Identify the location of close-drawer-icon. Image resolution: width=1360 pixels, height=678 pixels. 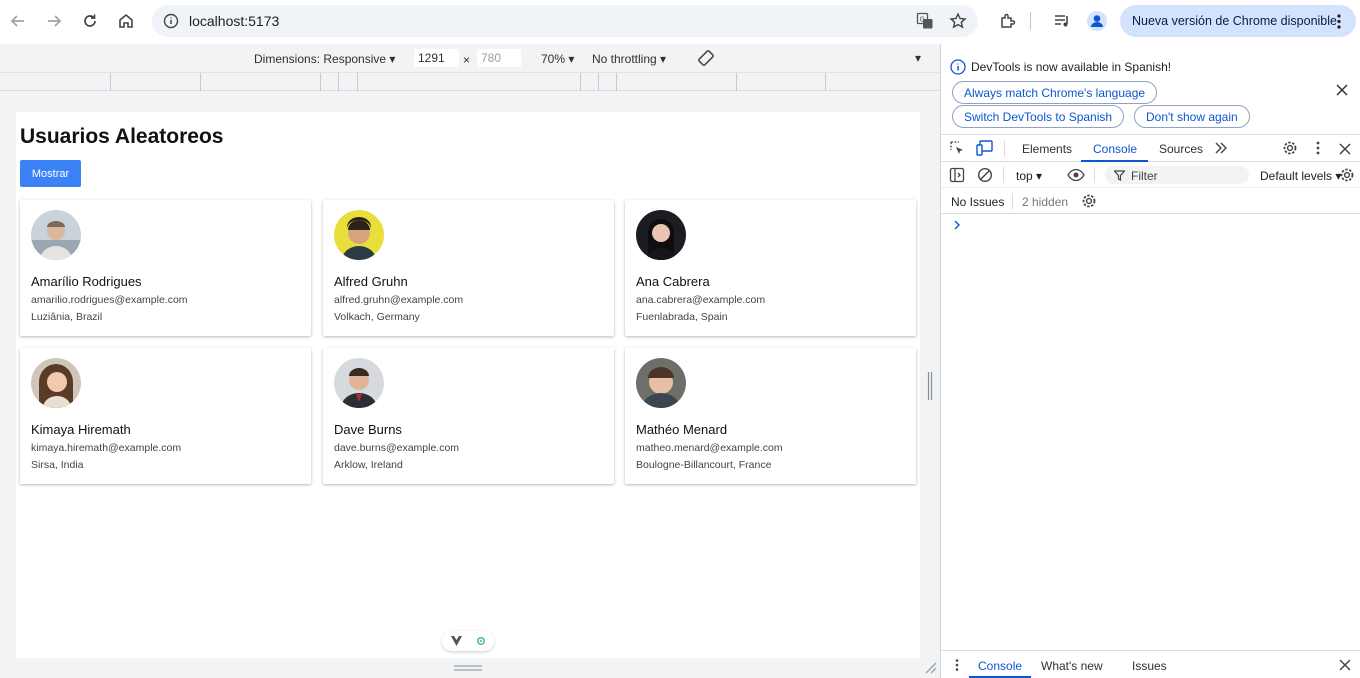
(1345, 665).